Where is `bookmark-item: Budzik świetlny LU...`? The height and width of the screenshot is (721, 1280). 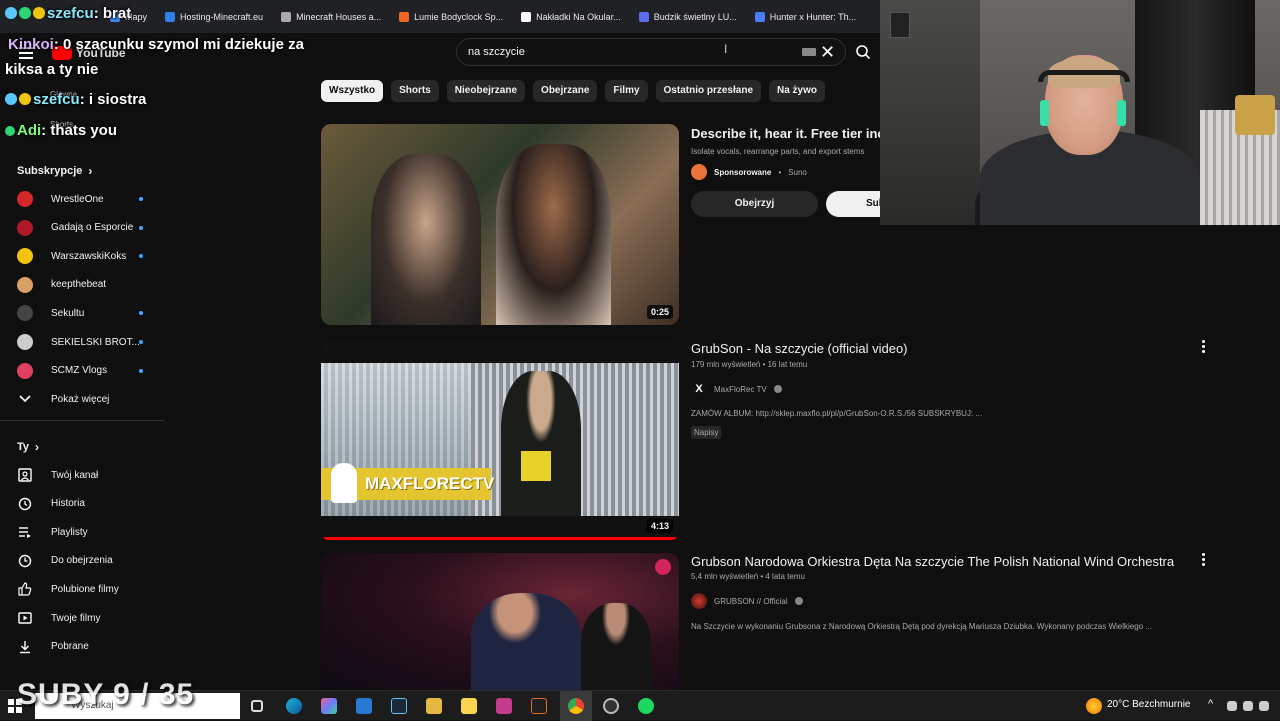
bookmark-item: Budzik świetlny LU... is located at coordinates (687, 16).